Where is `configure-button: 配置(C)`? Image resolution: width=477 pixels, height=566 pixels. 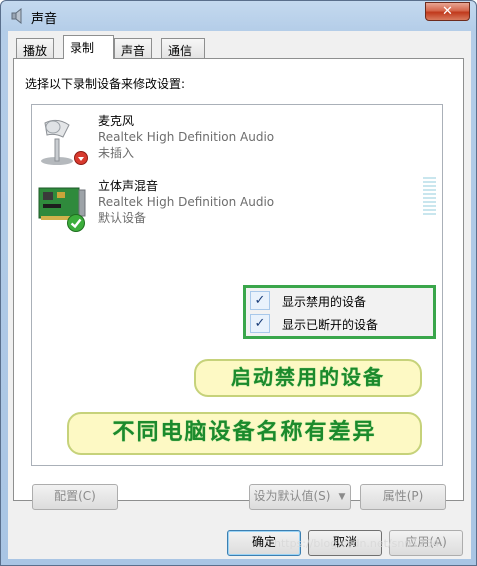 configure-button: 配置(C) is located at coordinates (75, 497).